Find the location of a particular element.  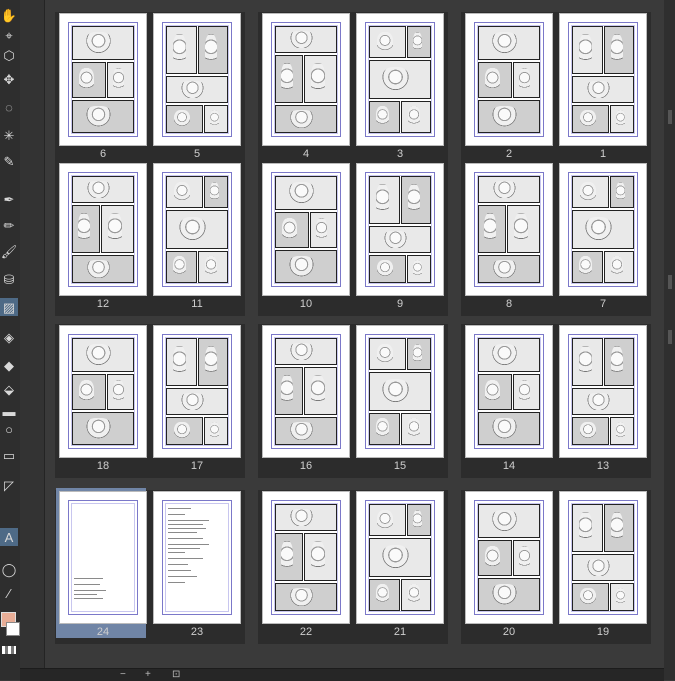

ruler-icon: ◸ is located at coordinates (9, 485).